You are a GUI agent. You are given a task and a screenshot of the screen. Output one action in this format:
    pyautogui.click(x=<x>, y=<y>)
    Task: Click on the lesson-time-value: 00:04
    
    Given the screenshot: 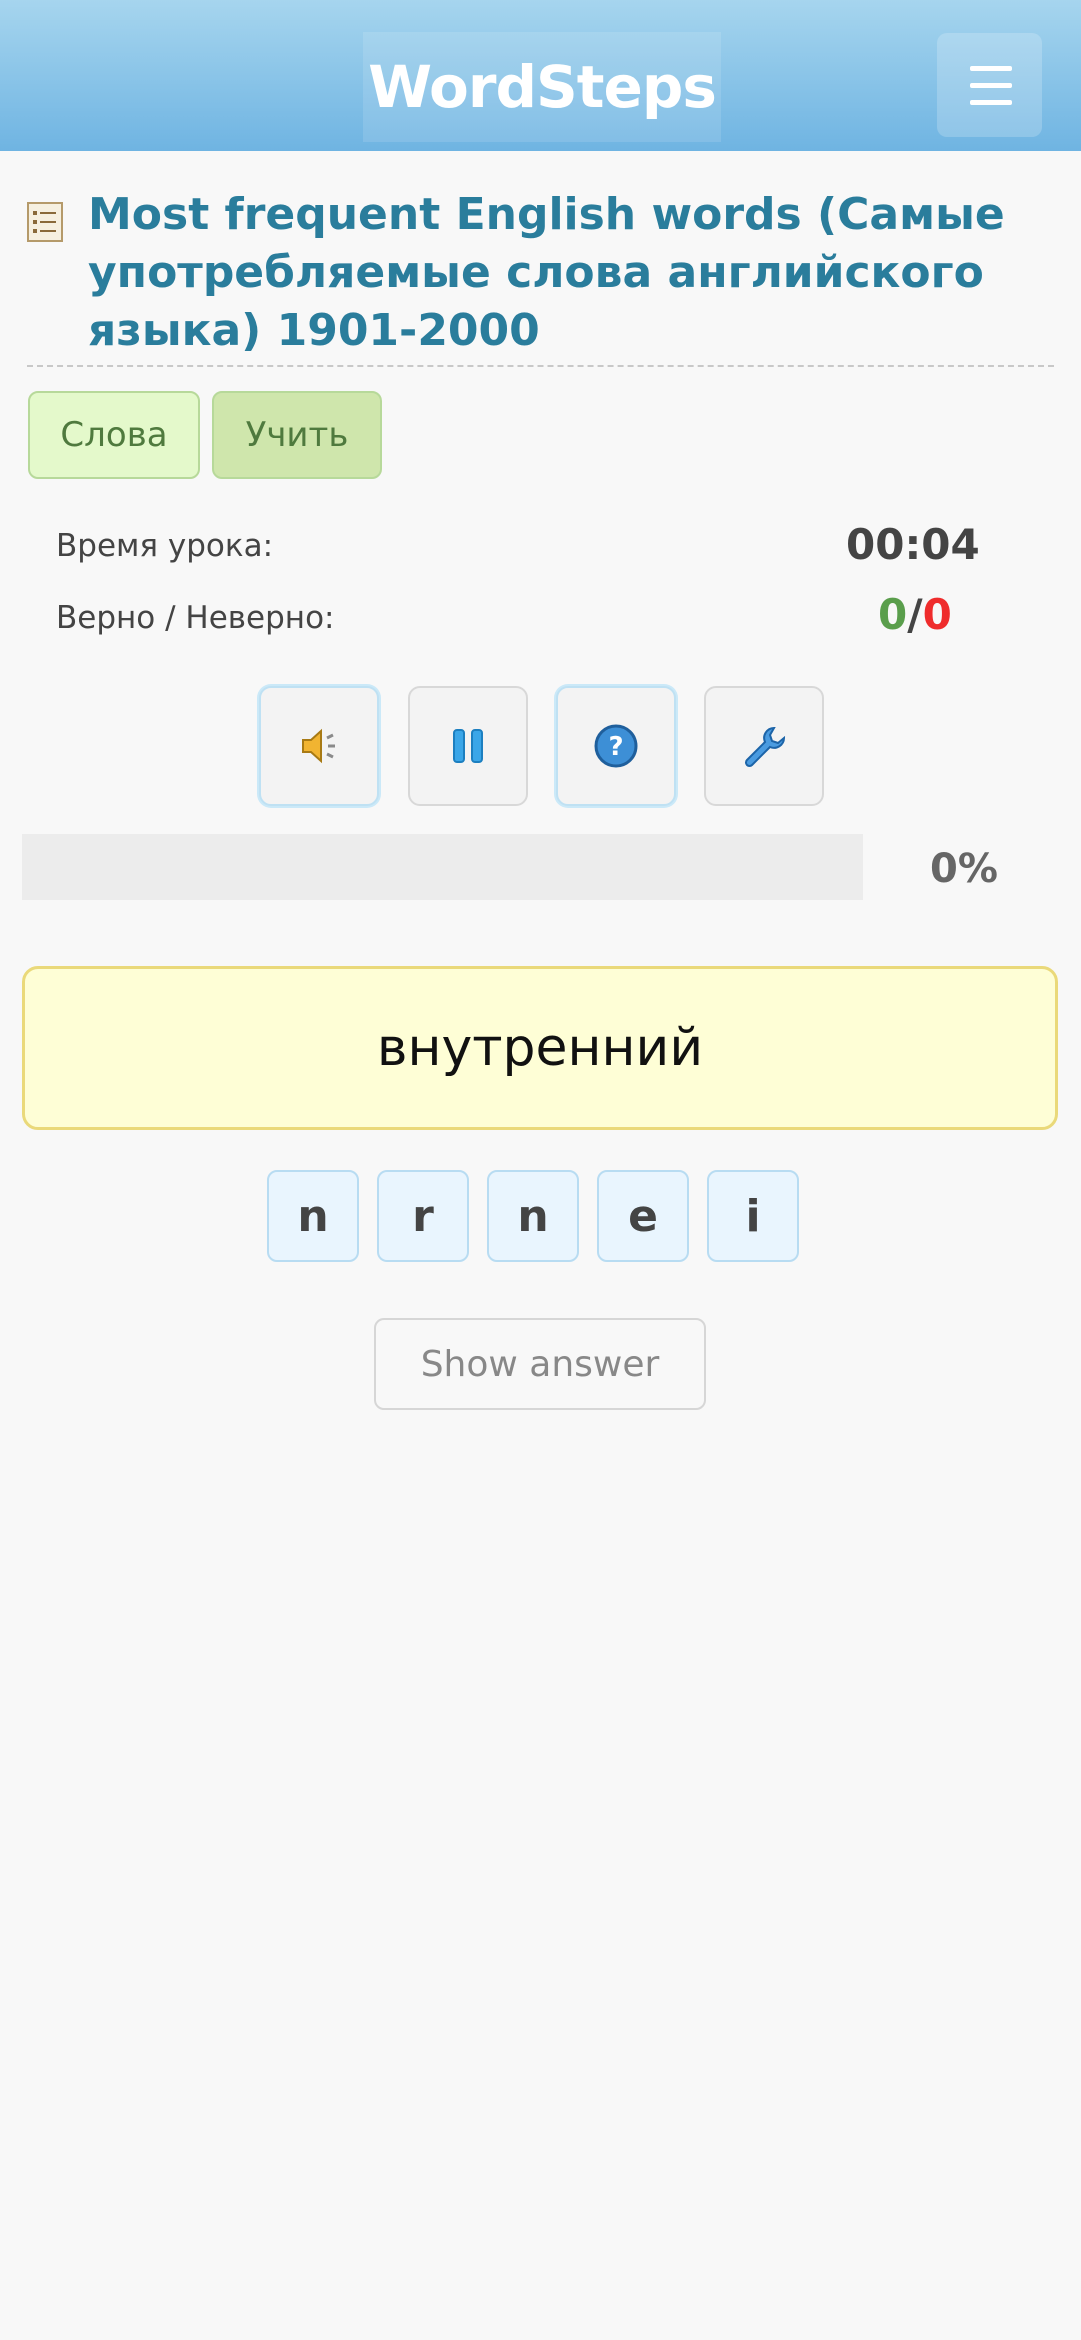 What is the action you would take?
    pyautogui.click(x=913, y=544)
    